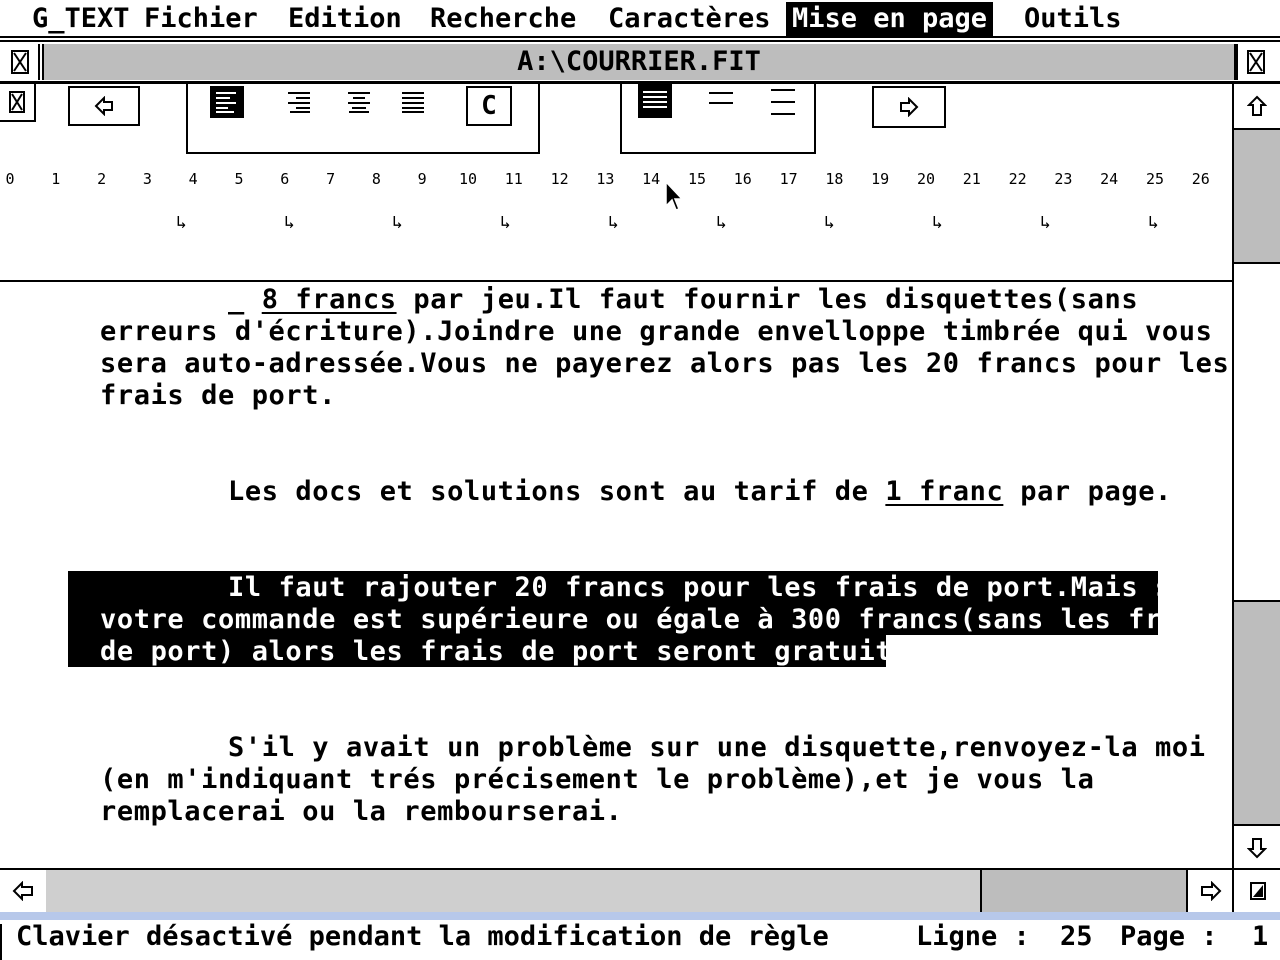 This screenshot has width=1280, height=960. What do you see at coordinates (239, 179) in the screenshot?
I see `ruler-number: 5` at bounding box center [239, 179].